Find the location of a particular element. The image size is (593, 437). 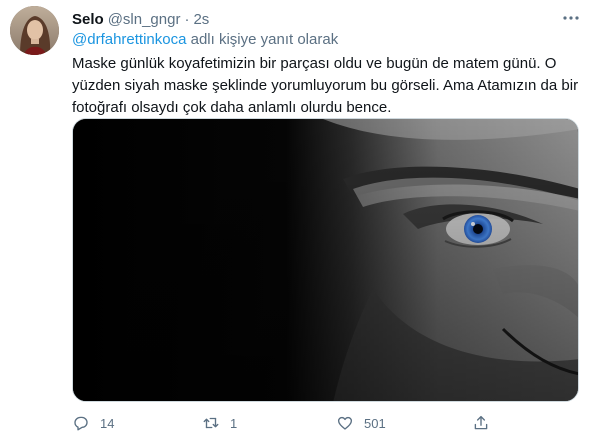

reply-bubble-icon is located at coordinates (81, 423).